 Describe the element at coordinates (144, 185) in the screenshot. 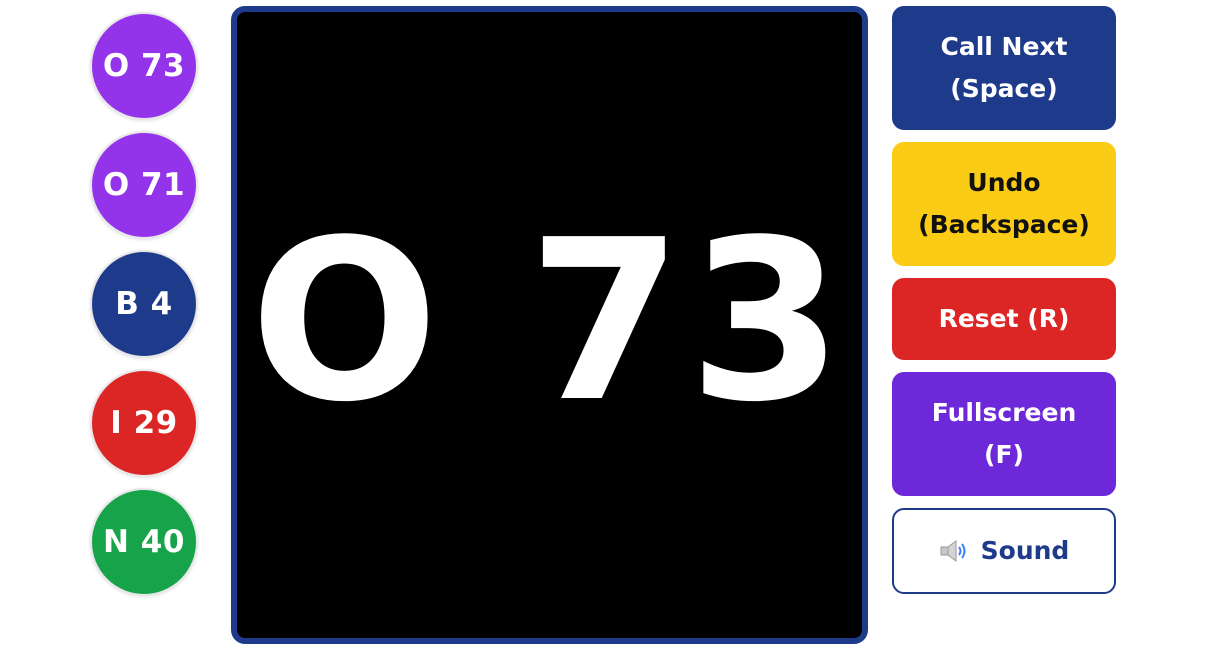

I see `history-ball: O 71` at that location.